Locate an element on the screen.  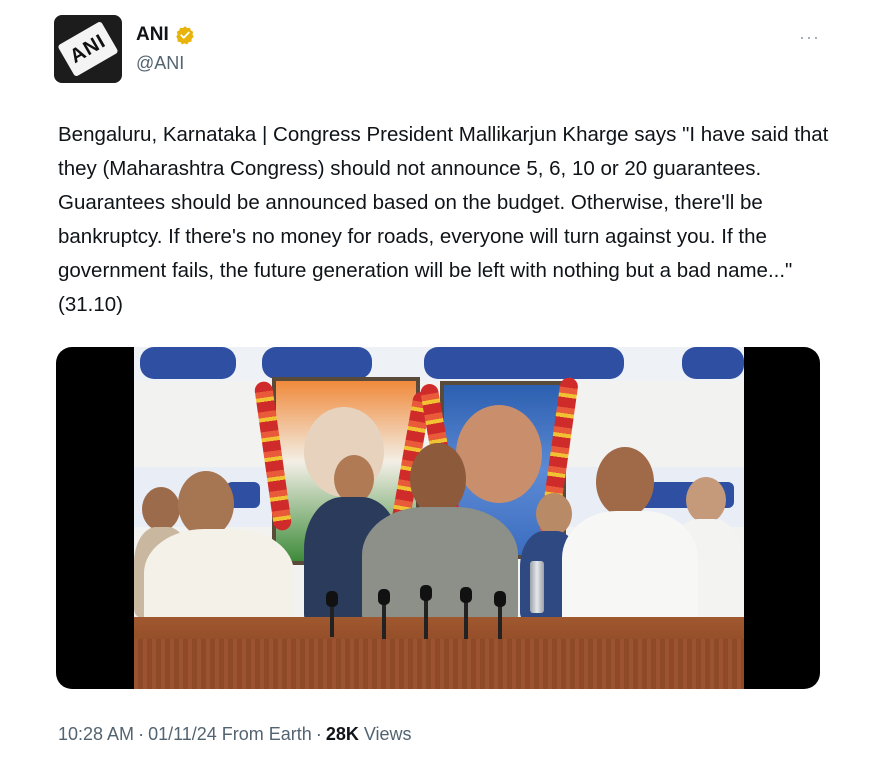
water-bottle is located at coordinates (537, 587).